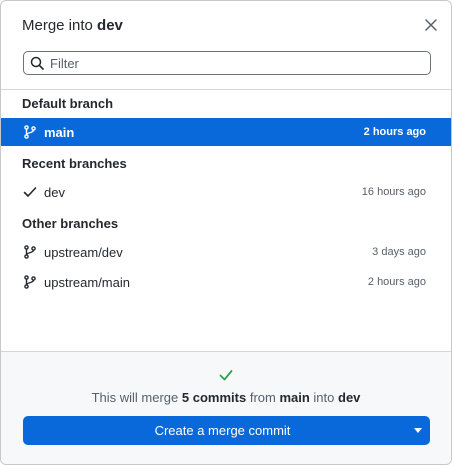 The image size is (452, 465). Describe the element at coordinates (214, 397) in the screenshot. I see `commit-count: 5 commits` at that location.